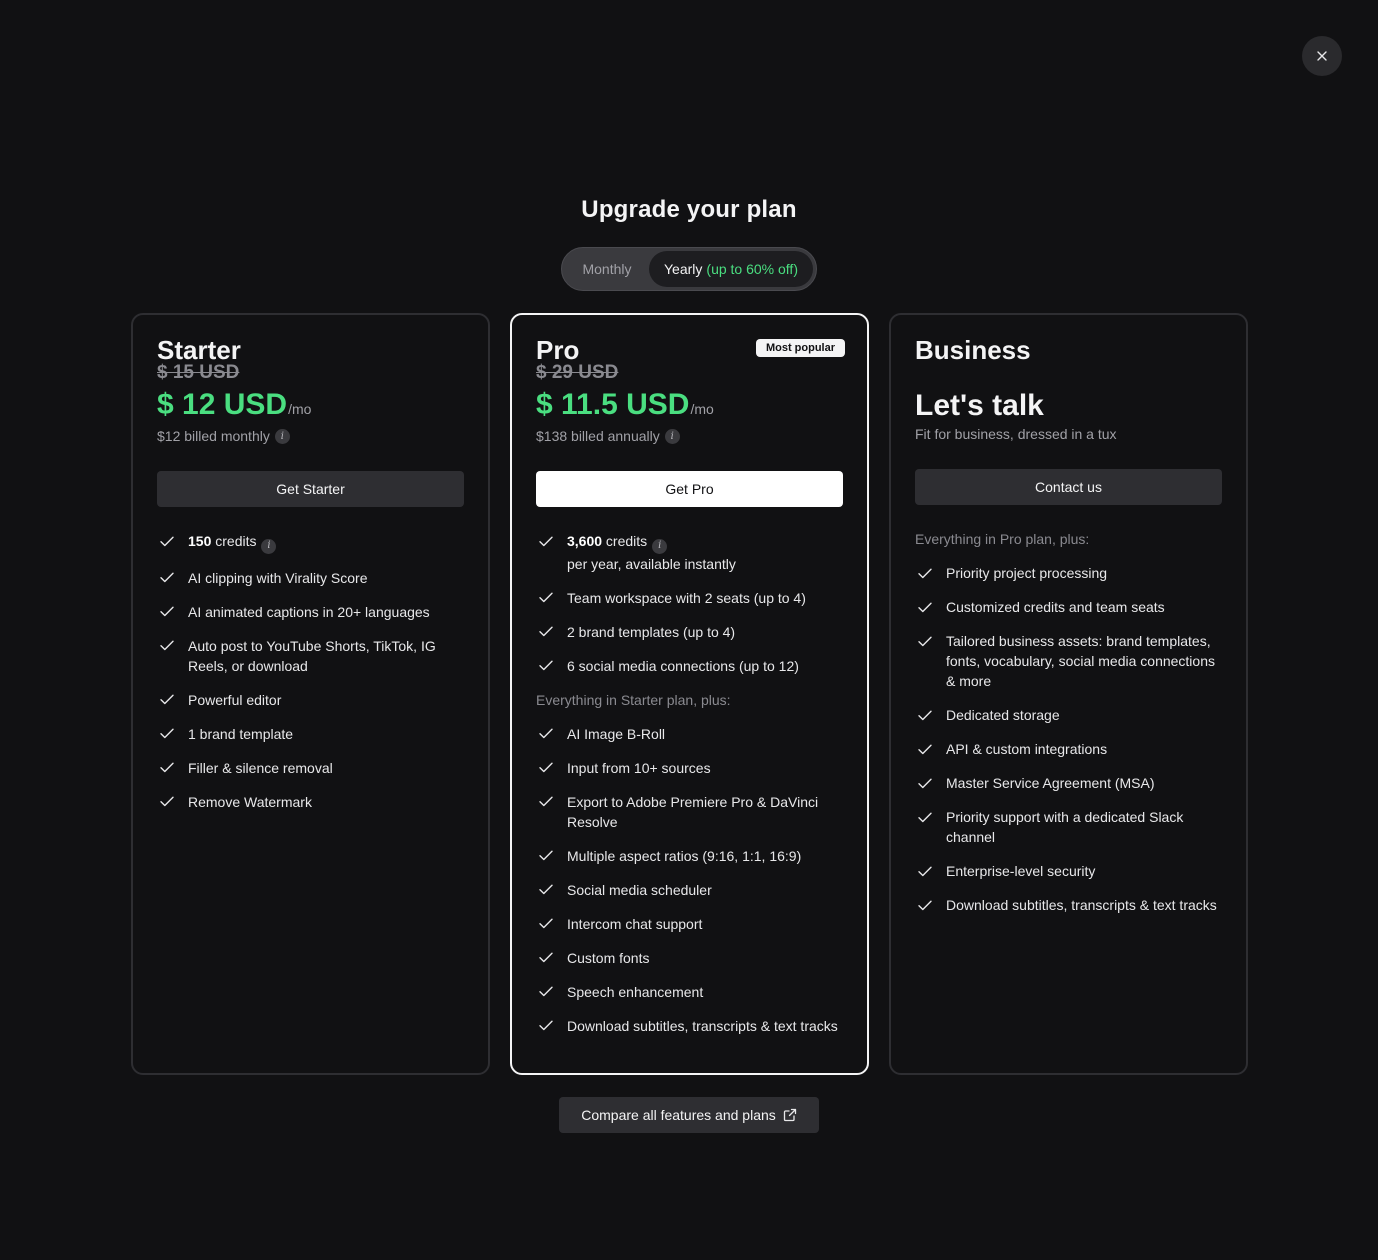 Image resolution: width=1378 pixels, height=1260 pixels. I want to click on toggle-yearly-label: Yearly, so click(683, 269).